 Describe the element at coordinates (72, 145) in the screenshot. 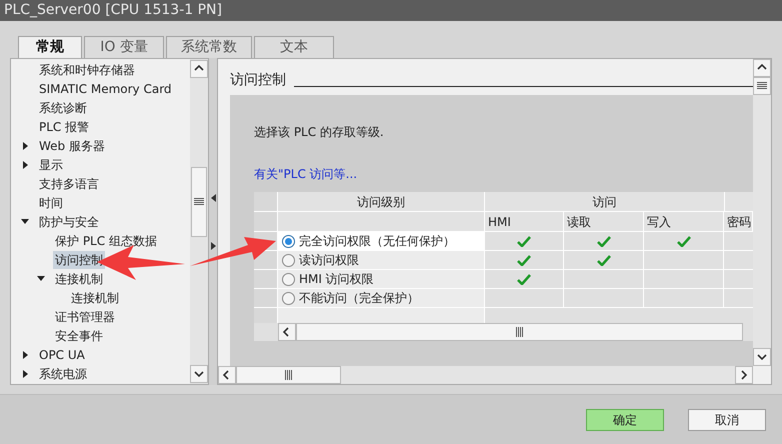

I see `tree-item: Web 服务器` at that location.